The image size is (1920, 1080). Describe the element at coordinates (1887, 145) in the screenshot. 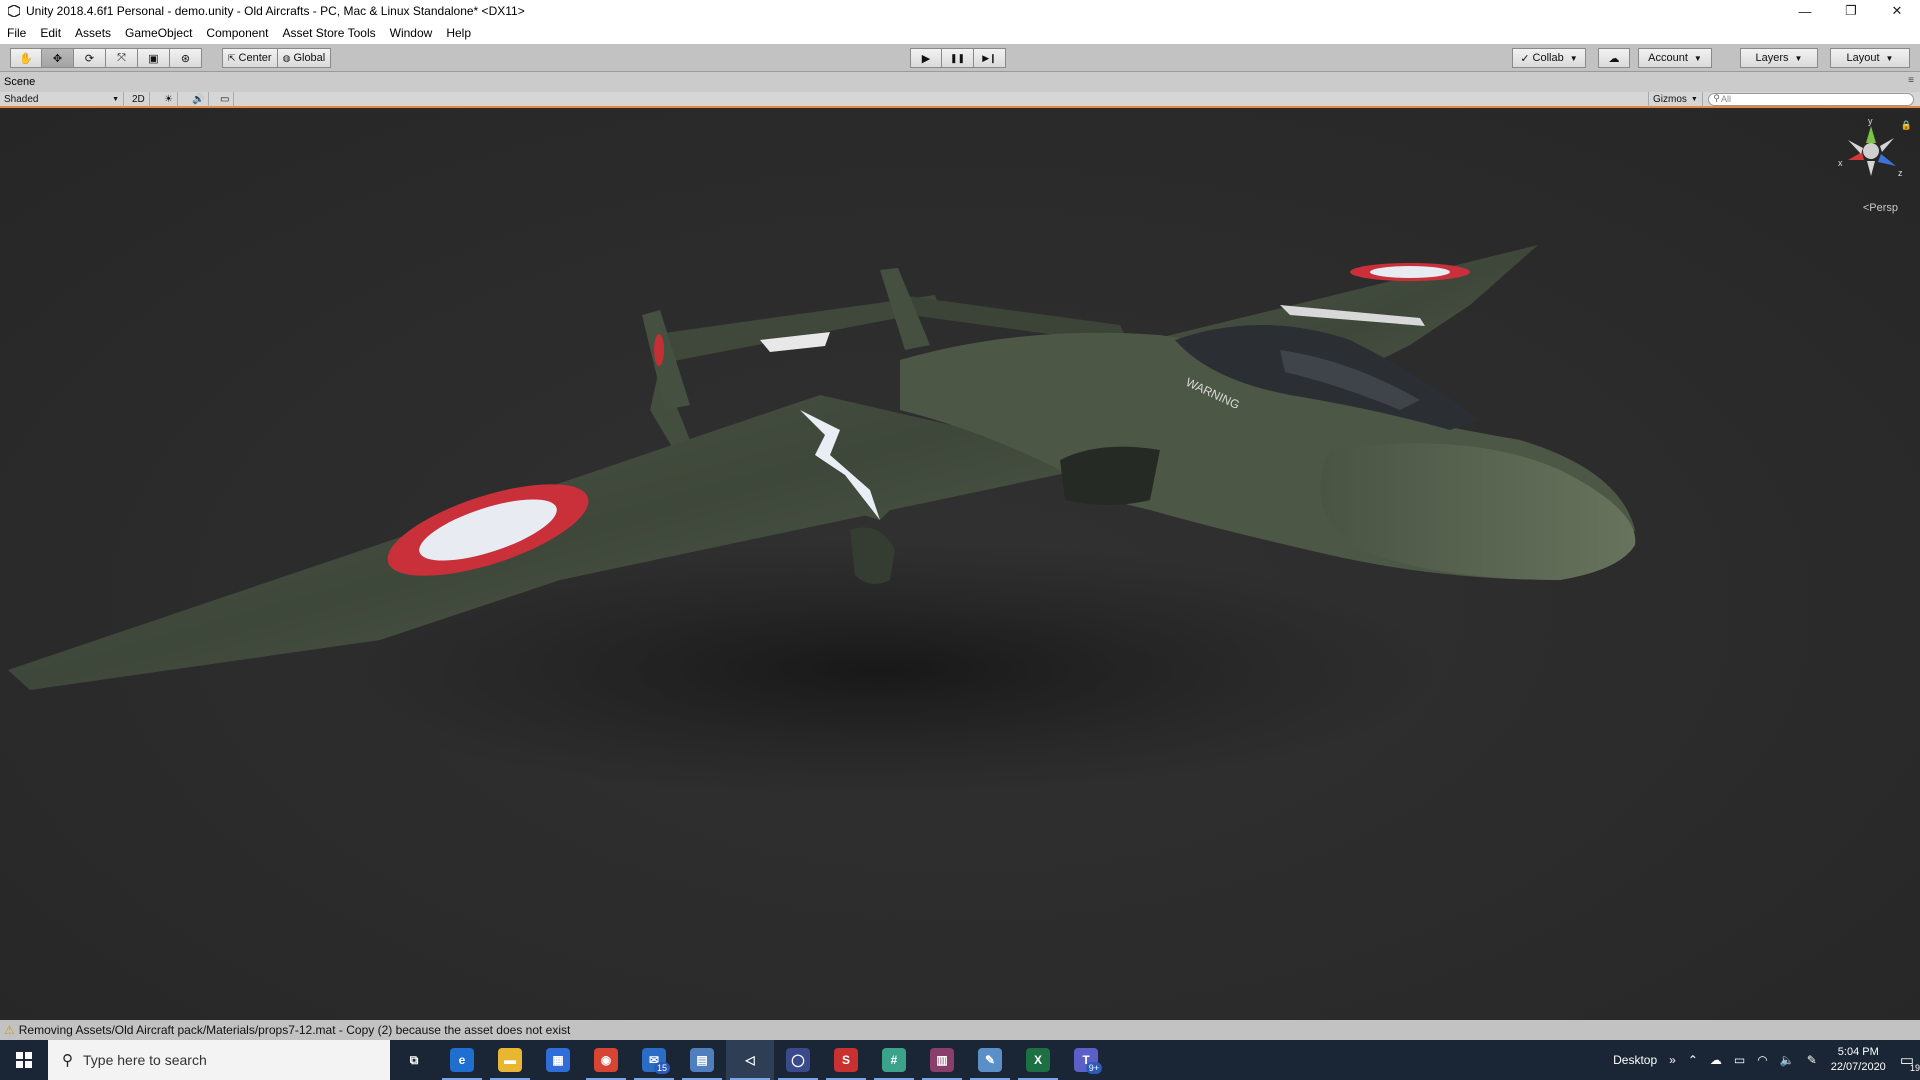

I see `gizmo-neg-x-axis` at that location.